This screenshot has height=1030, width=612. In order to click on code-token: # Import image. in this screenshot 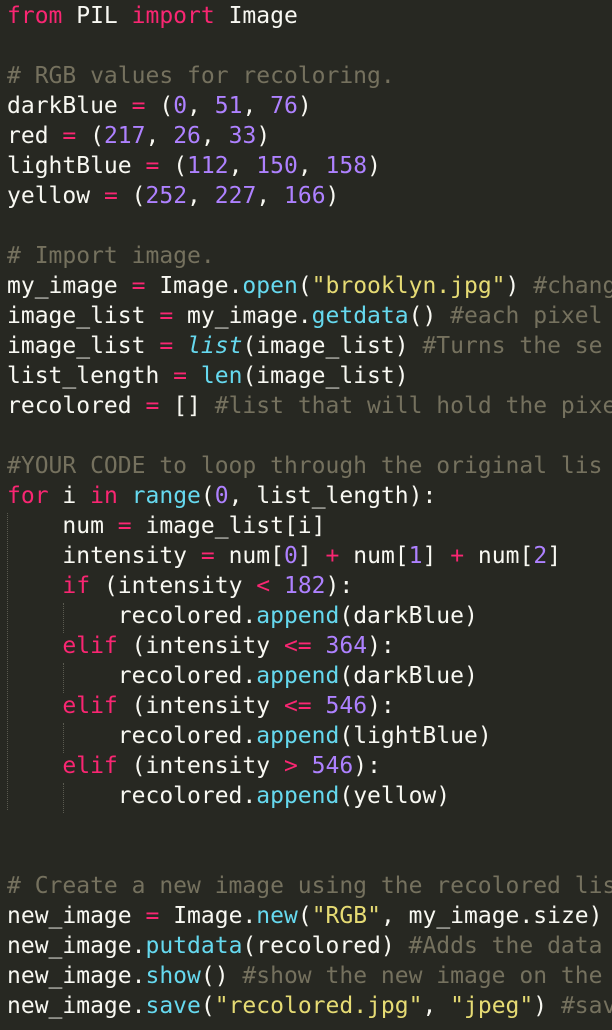, I will do `click(111, 256)`.